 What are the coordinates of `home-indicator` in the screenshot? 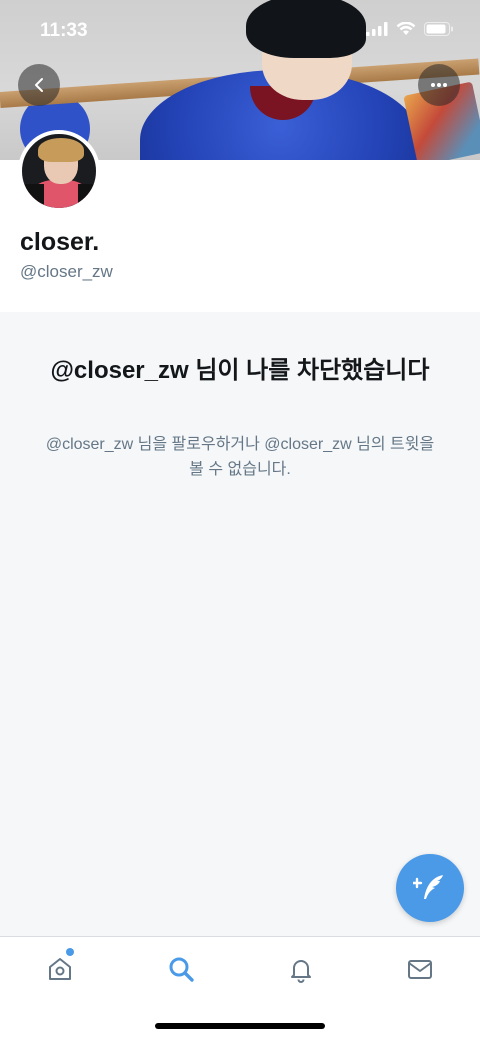 It's located at (240, 1026).